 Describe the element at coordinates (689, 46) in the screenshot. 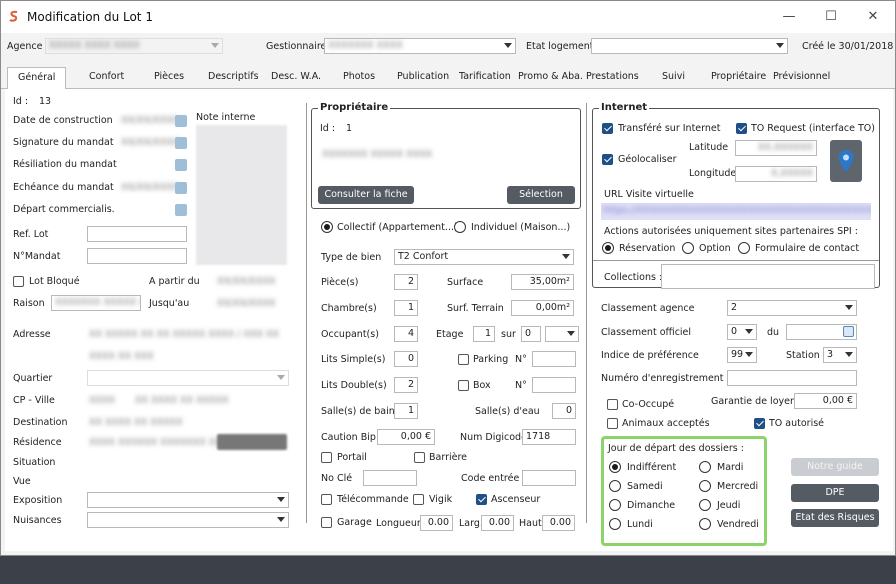

I see `etat-logement-select` at that location.